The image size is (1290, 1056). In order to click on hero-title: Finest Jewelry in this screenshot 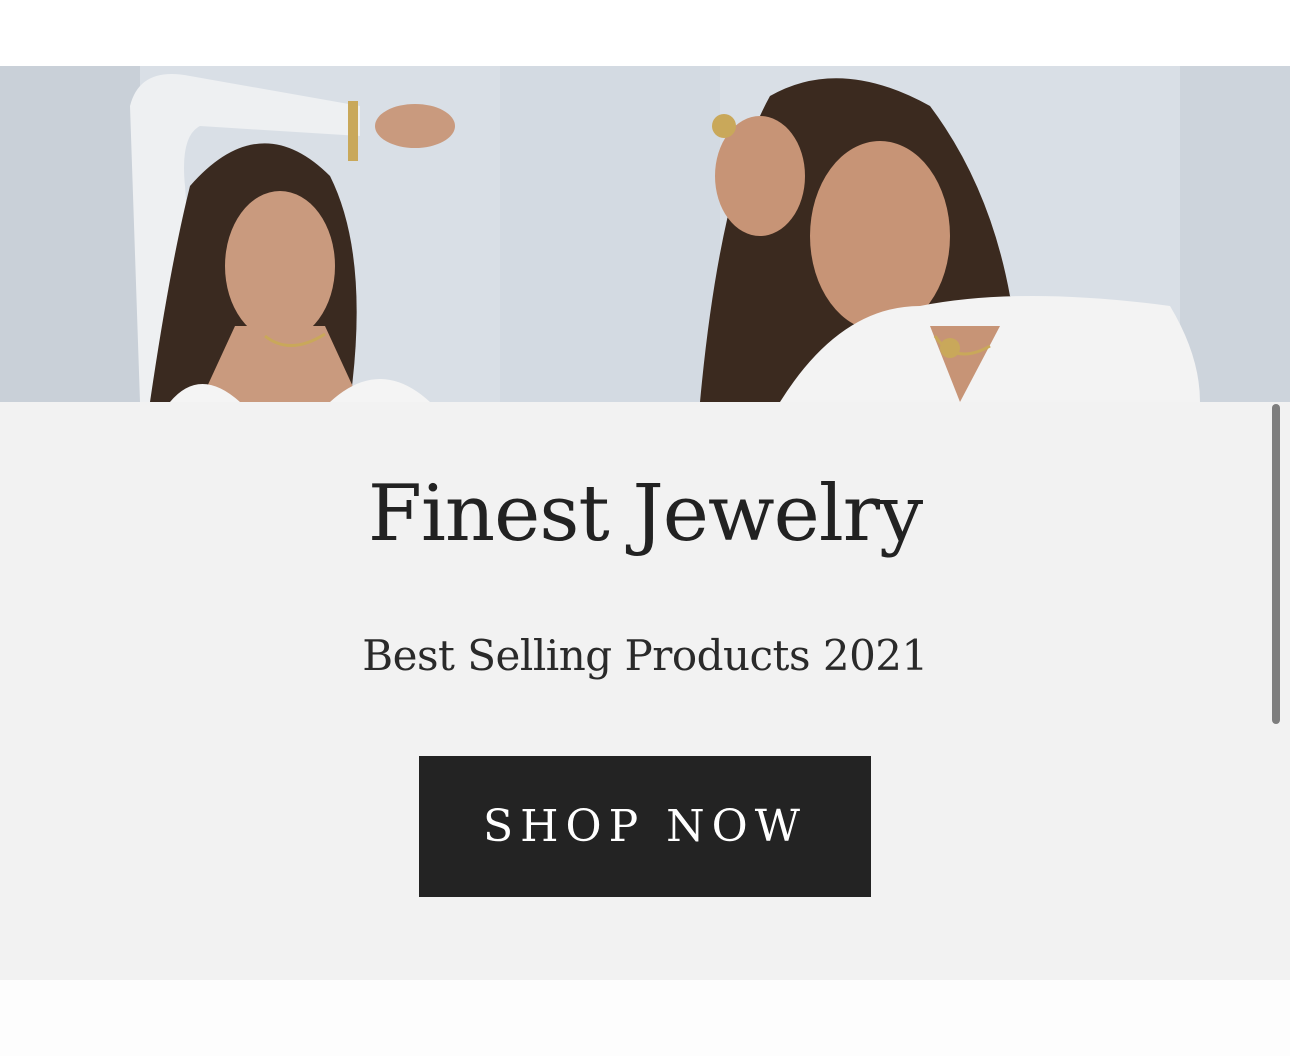, I will do `click(645, 514)`.